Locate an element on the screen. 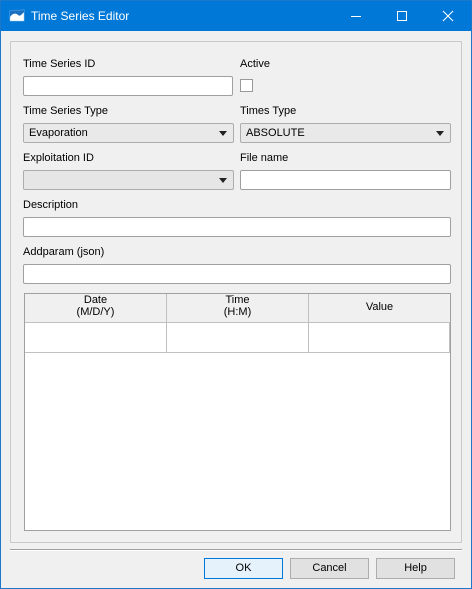 The image size is (472, 589). column-header-value: Value is located at coordinates (379, 308).